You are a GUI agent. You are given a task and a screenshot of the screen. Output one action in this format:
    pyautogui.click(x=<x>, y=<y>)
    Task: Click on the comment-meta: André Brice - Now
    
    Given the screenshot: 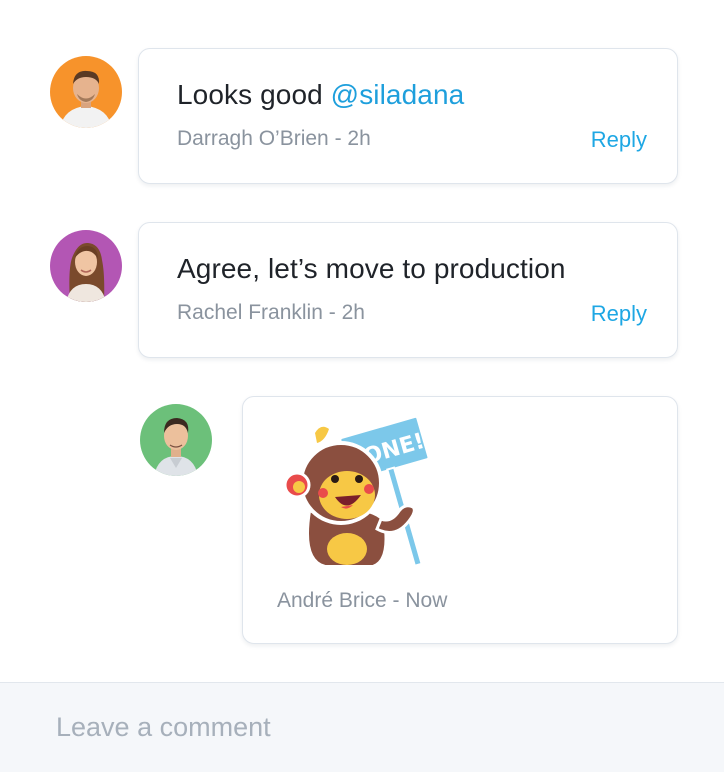 What is the action you would take?
    pyautogui.click(x=362, y=601)
    